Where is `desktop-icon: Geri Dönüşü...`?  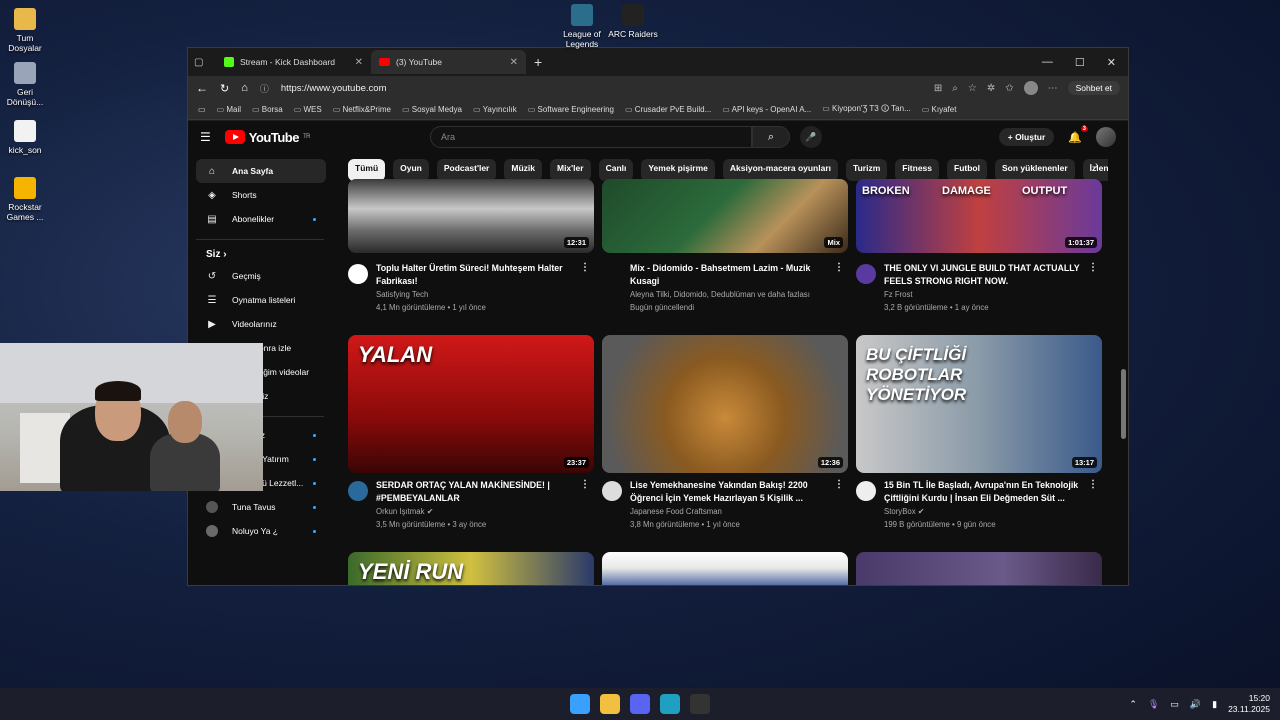
desktop-icon: Geri Dönüşü... is located at coordinates (25, 84).